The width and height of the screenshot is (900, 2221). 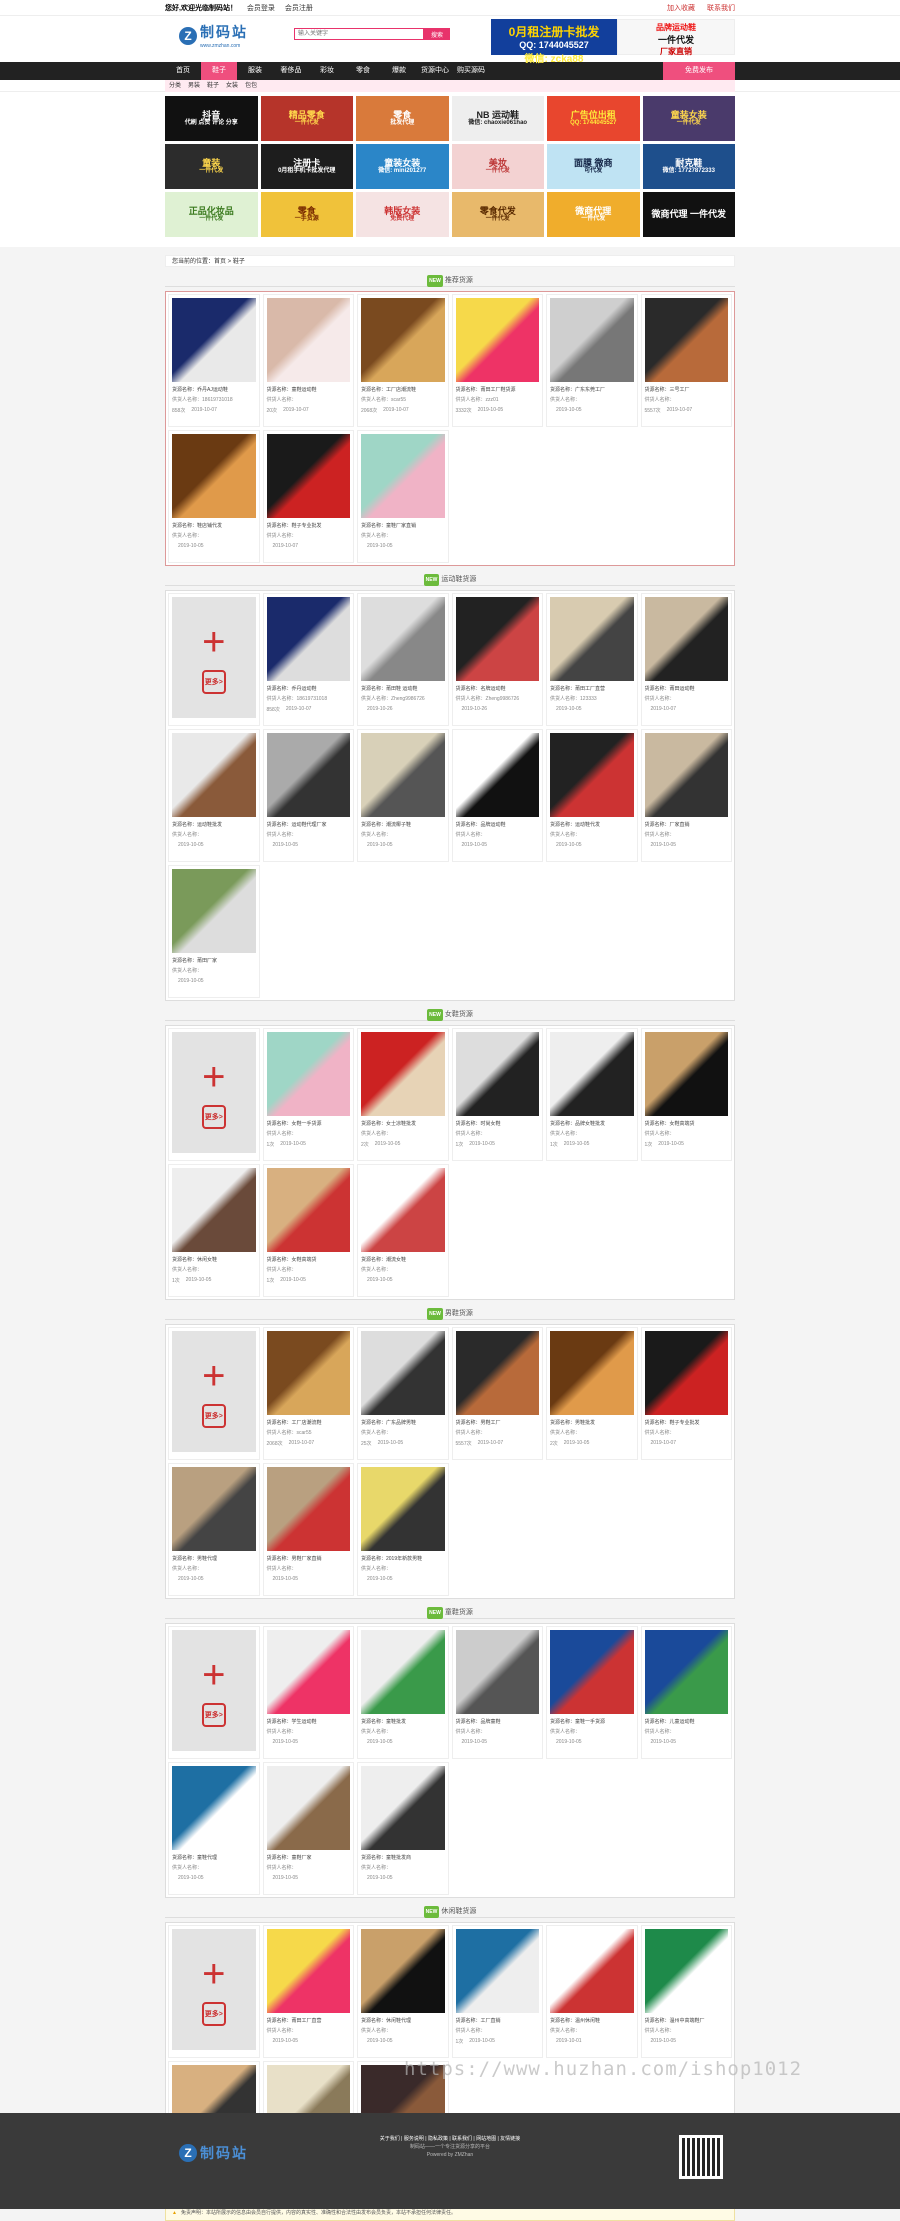 What do you see at coordinates (214, 824) in the screenshot?
I see `goods-name: 货源名称：运动鞋批发` at bounding box center [214, 824].